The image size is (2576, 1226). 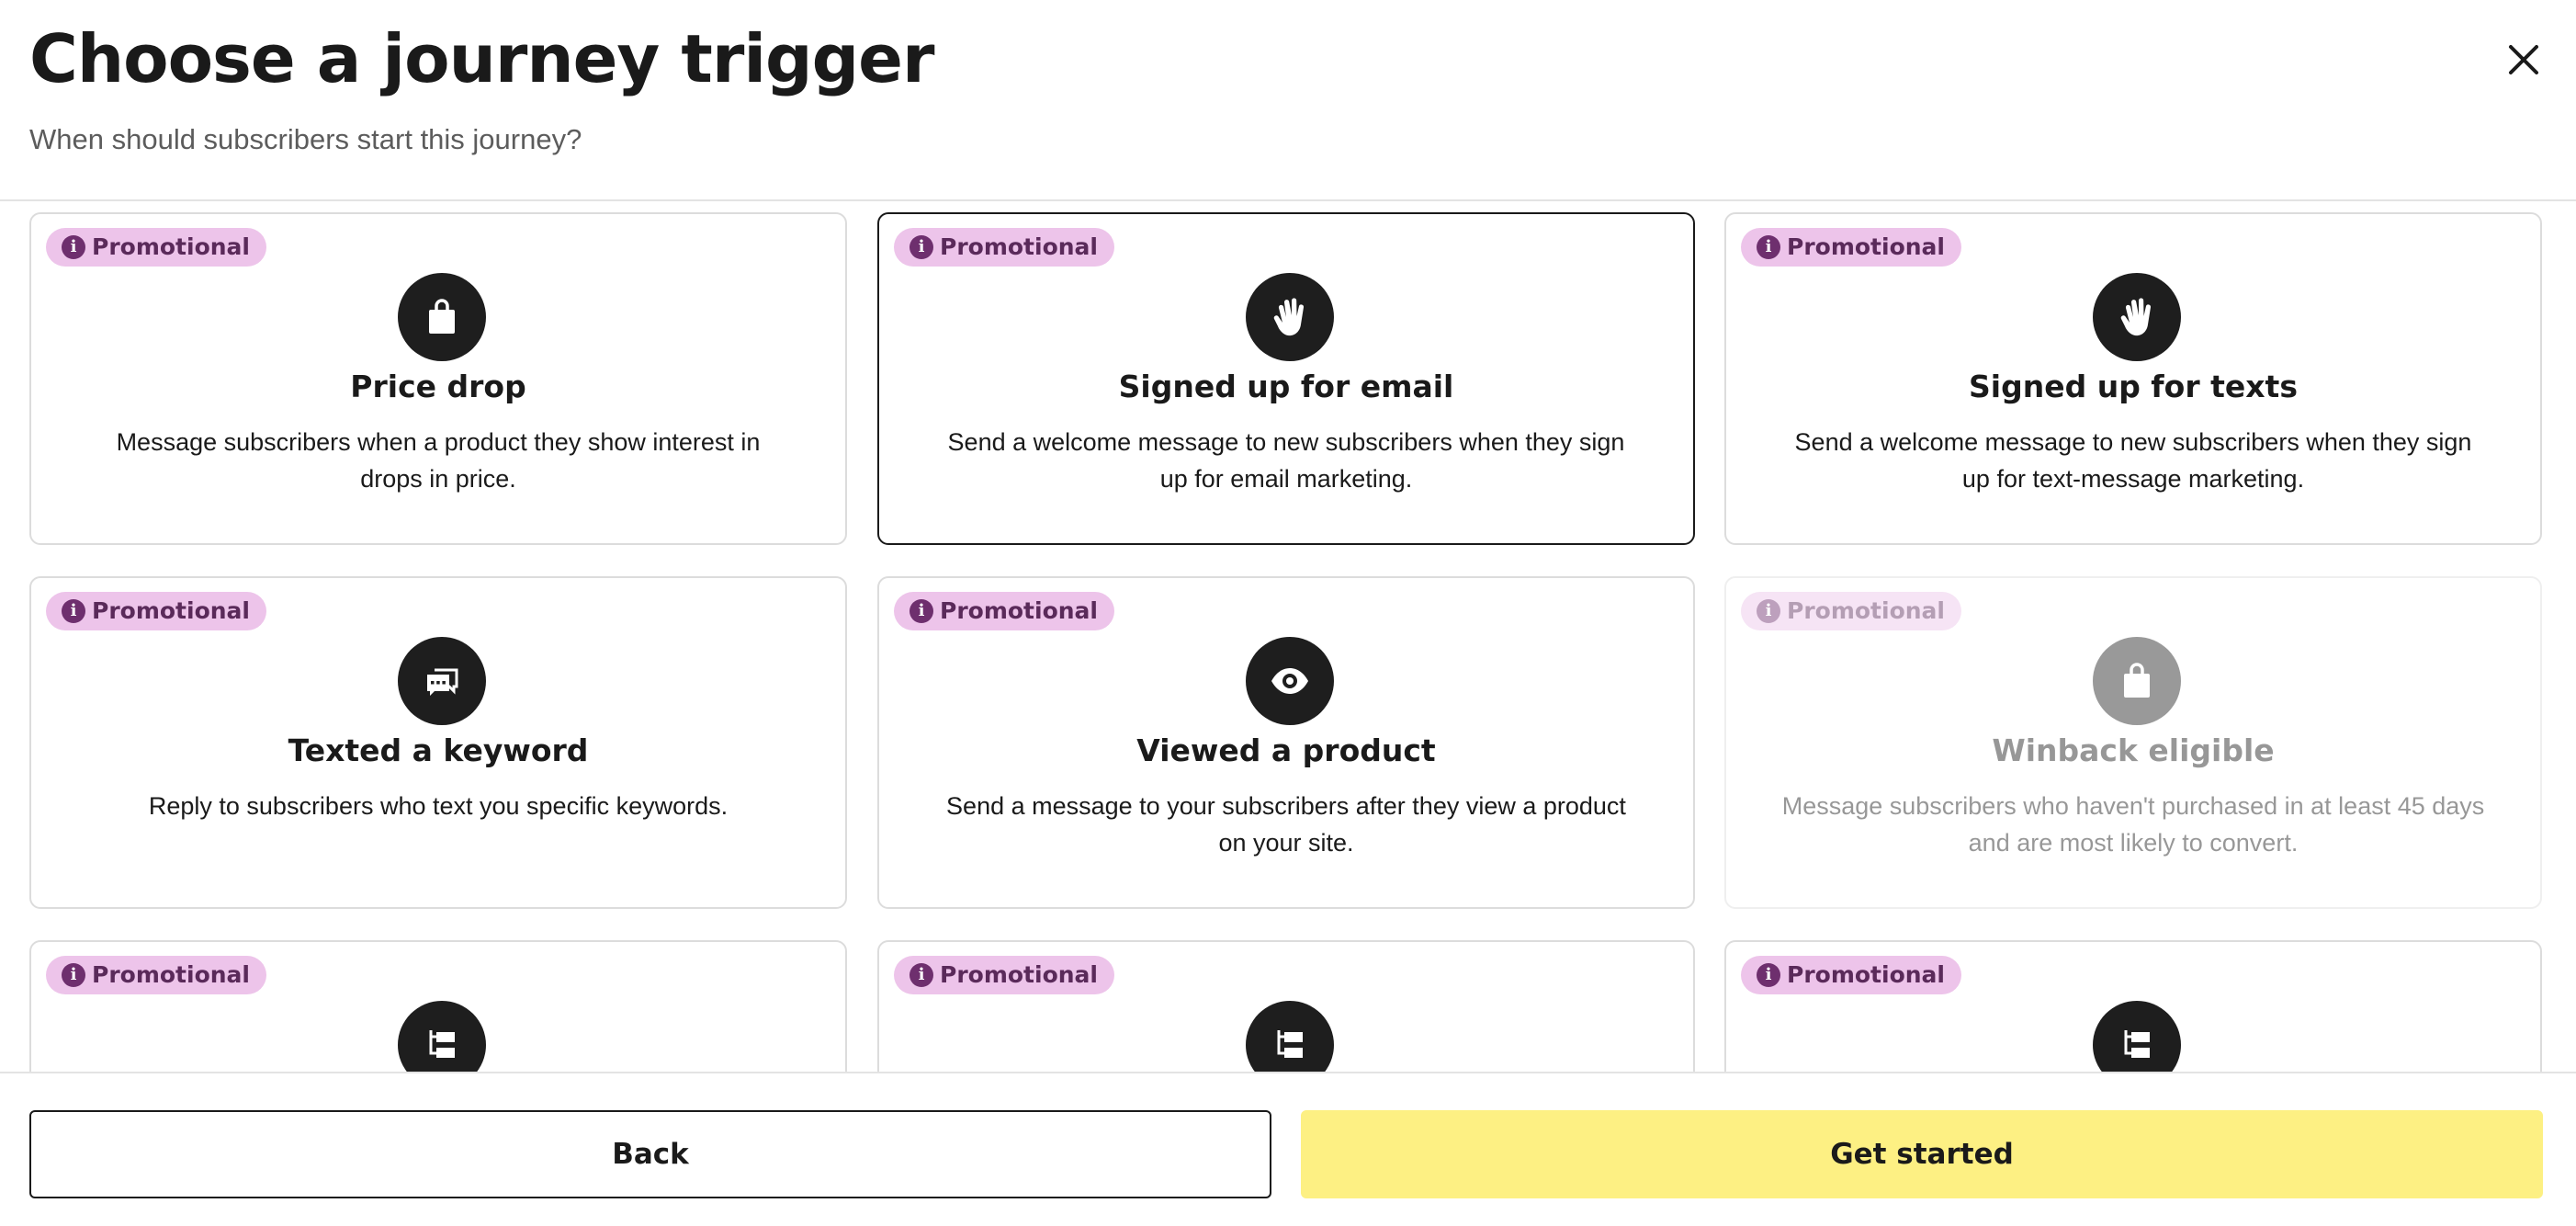 What do you see at coordinates (650, 1154) in the screenshot?
I see `back-button: Back` at bounding box center [650, 1154].